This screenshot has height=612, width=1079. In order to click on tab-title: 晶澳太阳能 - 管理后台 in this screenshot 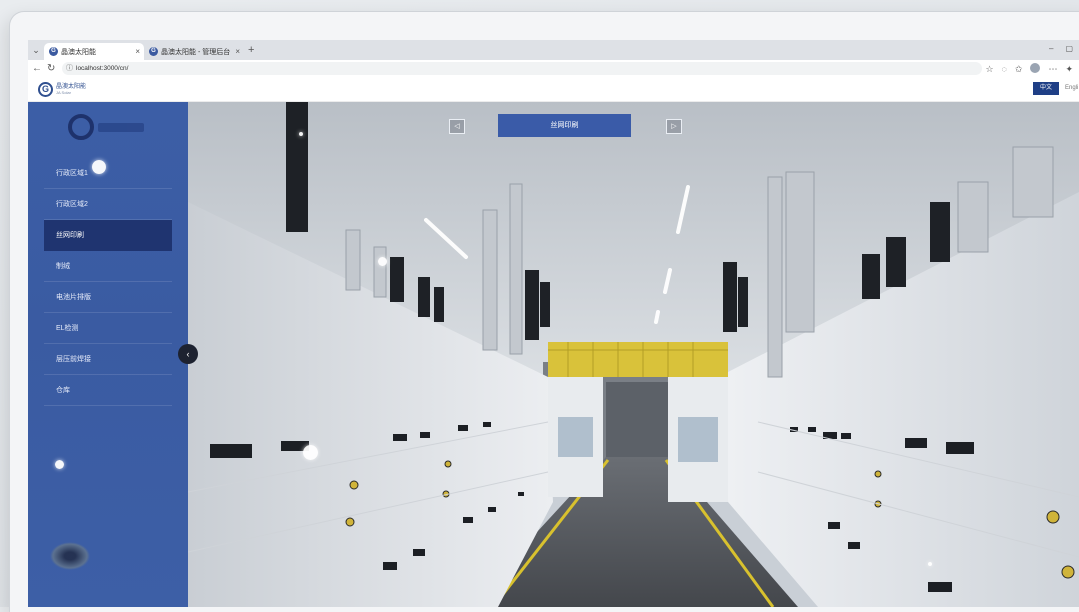, I will do `click(196, 52)`.